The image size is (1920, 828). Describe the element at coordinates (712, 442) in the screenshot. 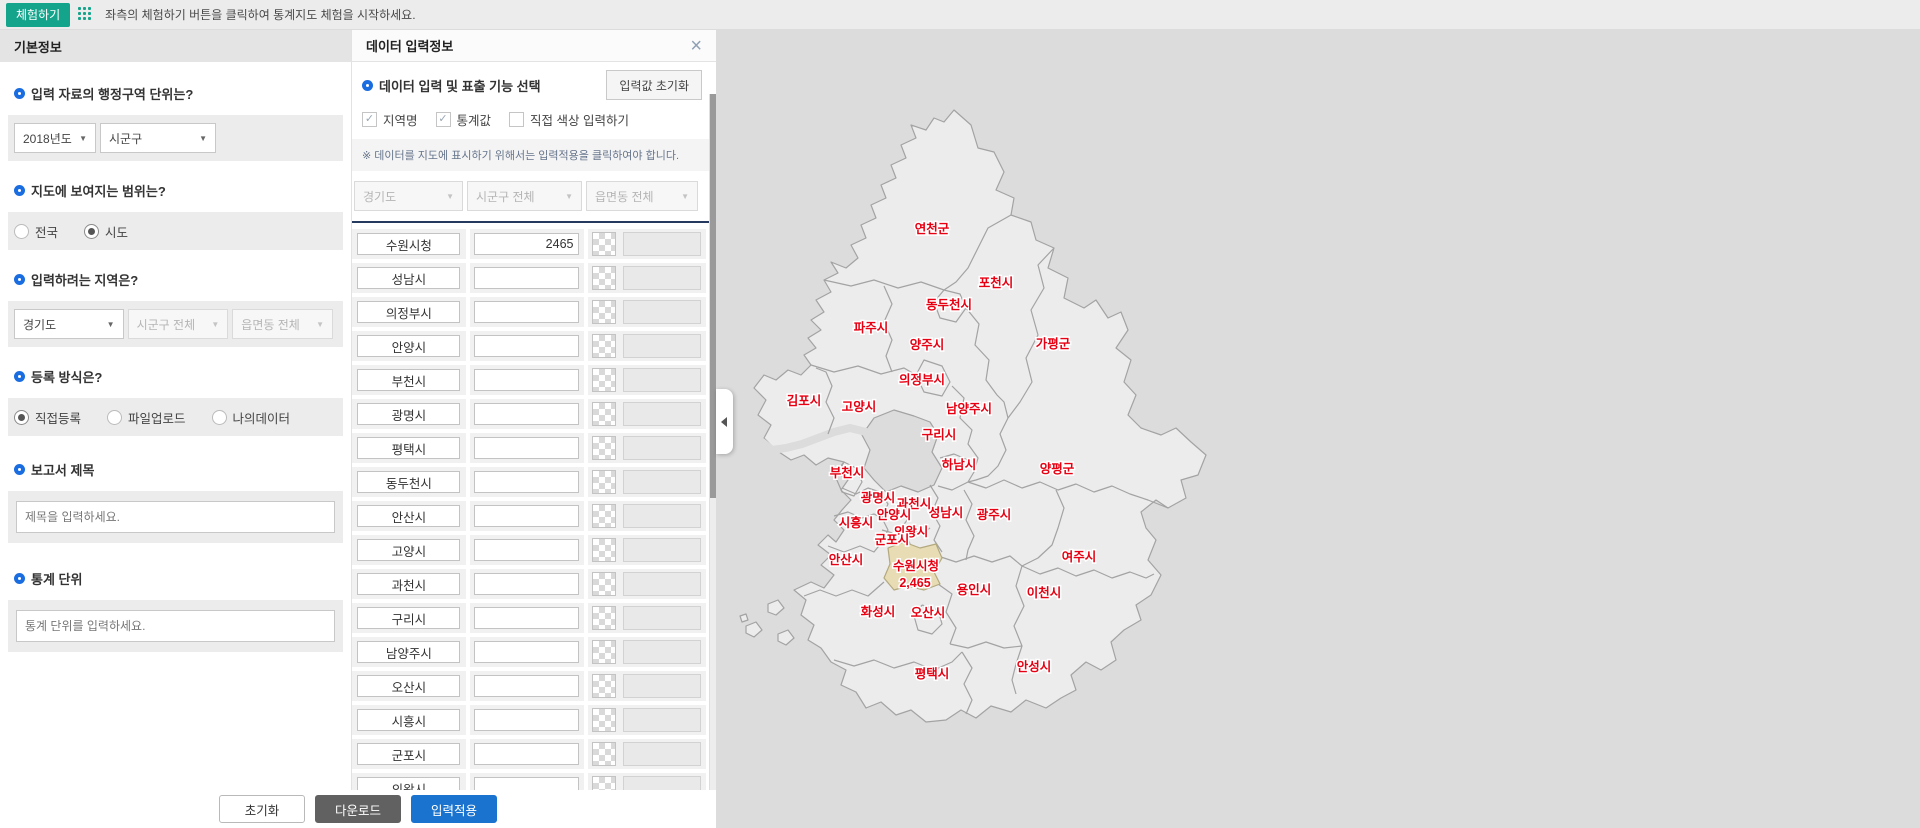

I see `scrollbar` at that location.